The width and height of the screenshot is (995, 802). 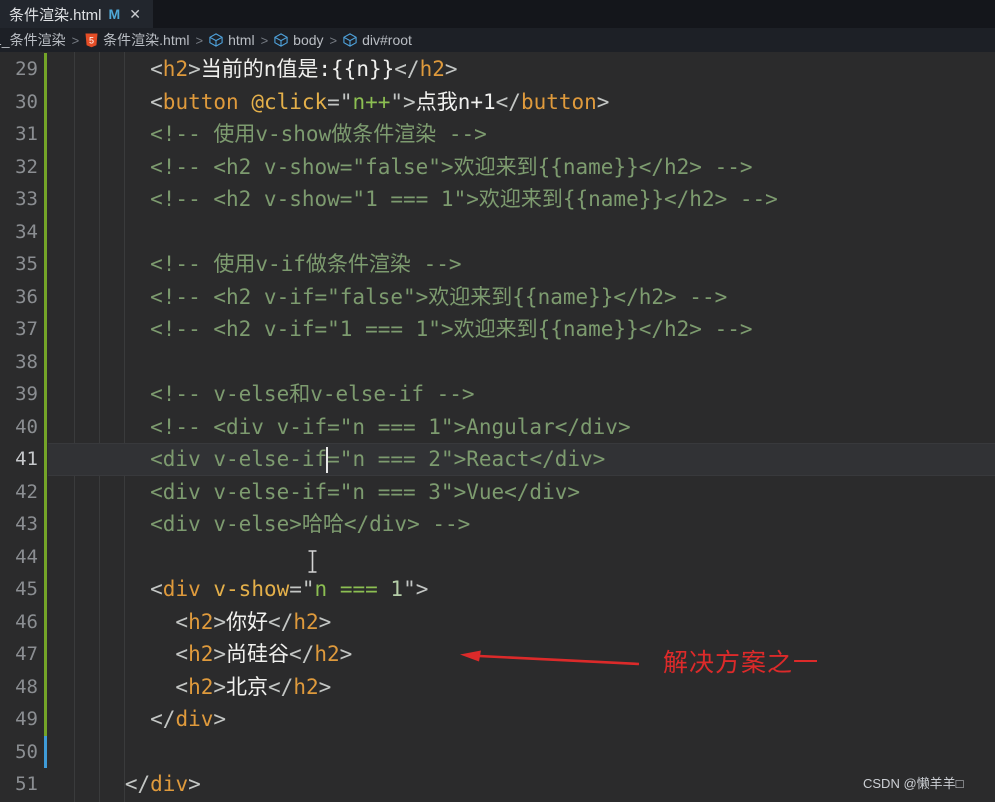 I want to click on line-number: 40, so click(x=19, y=427).